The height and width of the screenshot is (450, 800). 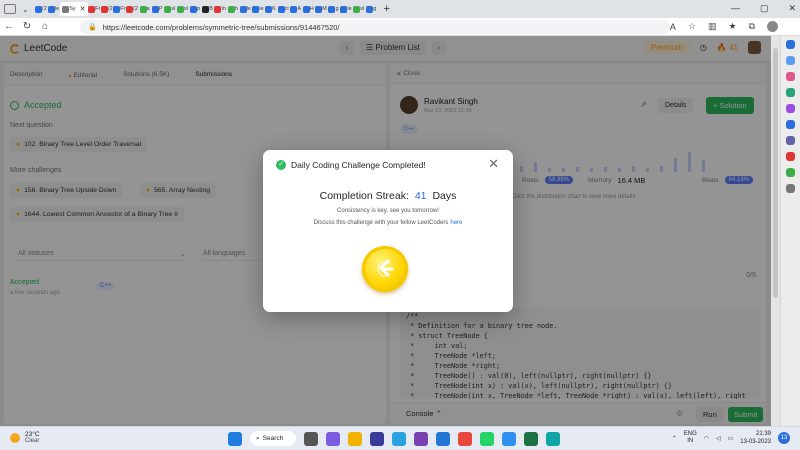 What do you see at coordinates (270, 9) in the screenshot?
I see `browser-tab: K` at bounding box center [270, 9].